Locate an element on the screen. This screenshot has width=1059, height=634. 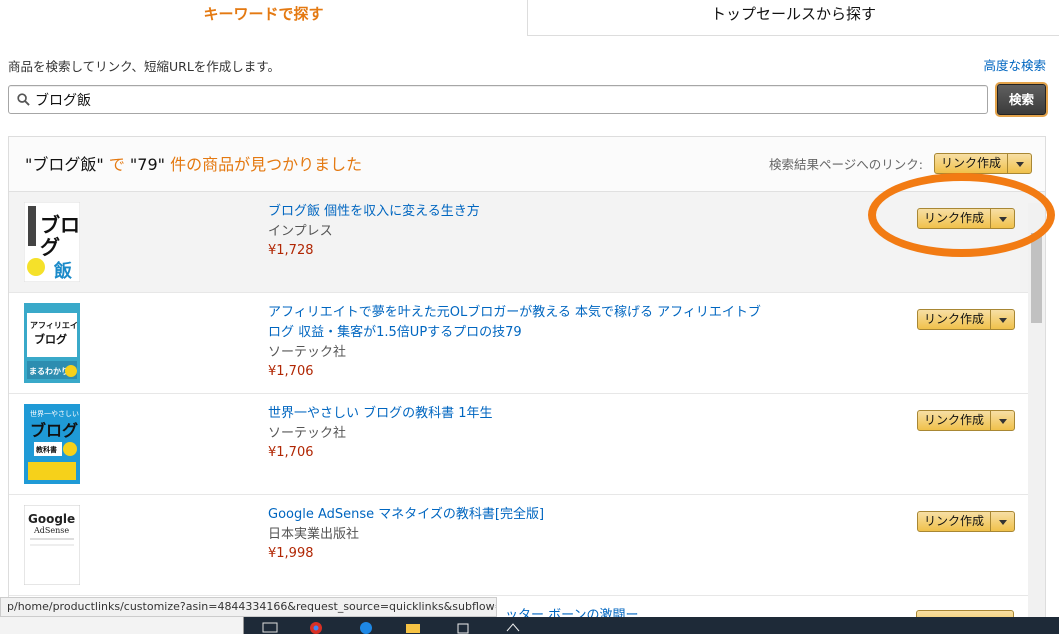
tab-keyword-search: キーワードで探す is located at coordinates (263, 18).